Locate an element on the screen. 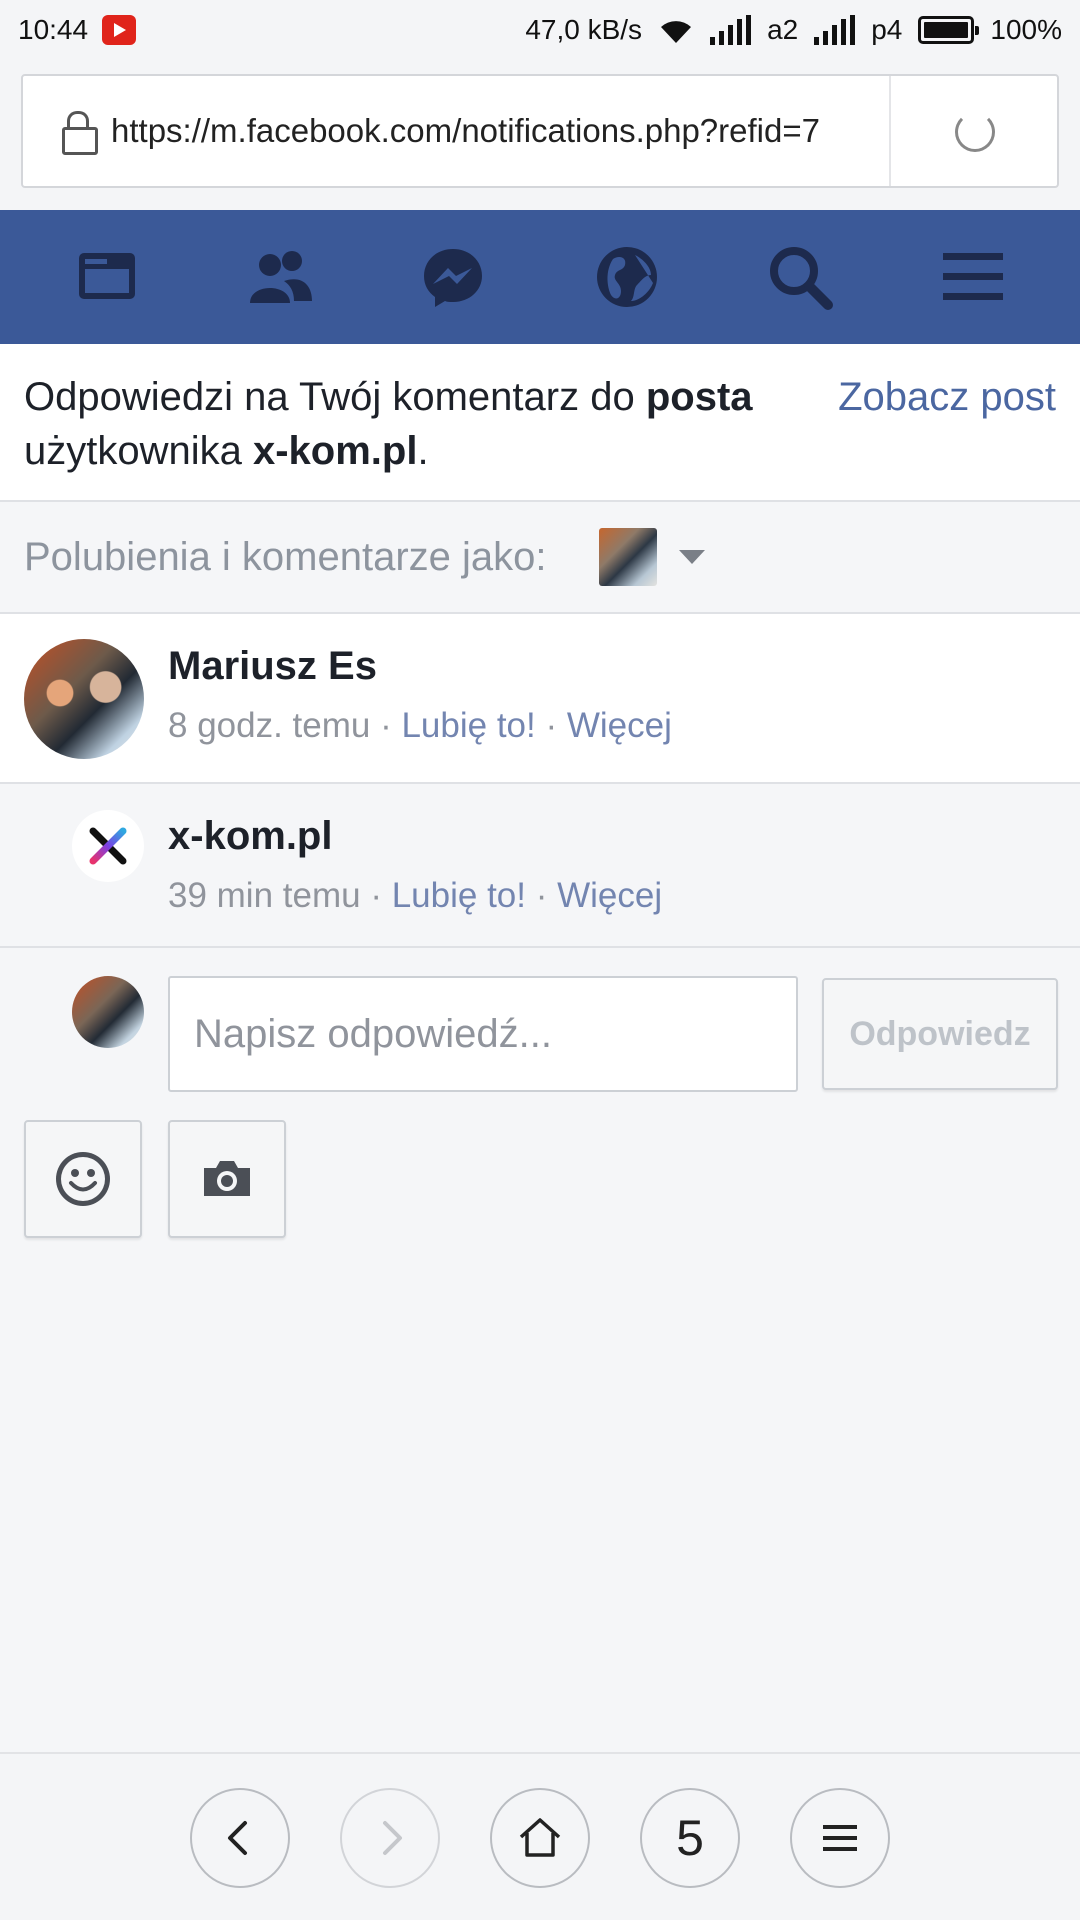 This screenshot has width=1080, height=1920. reload-icon is located at coordinates (975, 132).